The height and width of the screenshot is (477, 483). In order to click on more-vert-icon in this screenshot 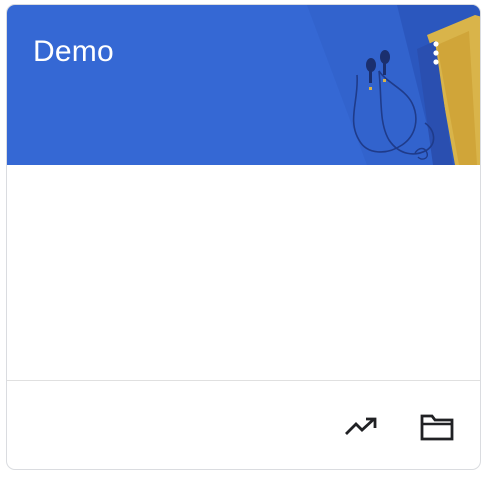, I will do `click(436, 53)`.